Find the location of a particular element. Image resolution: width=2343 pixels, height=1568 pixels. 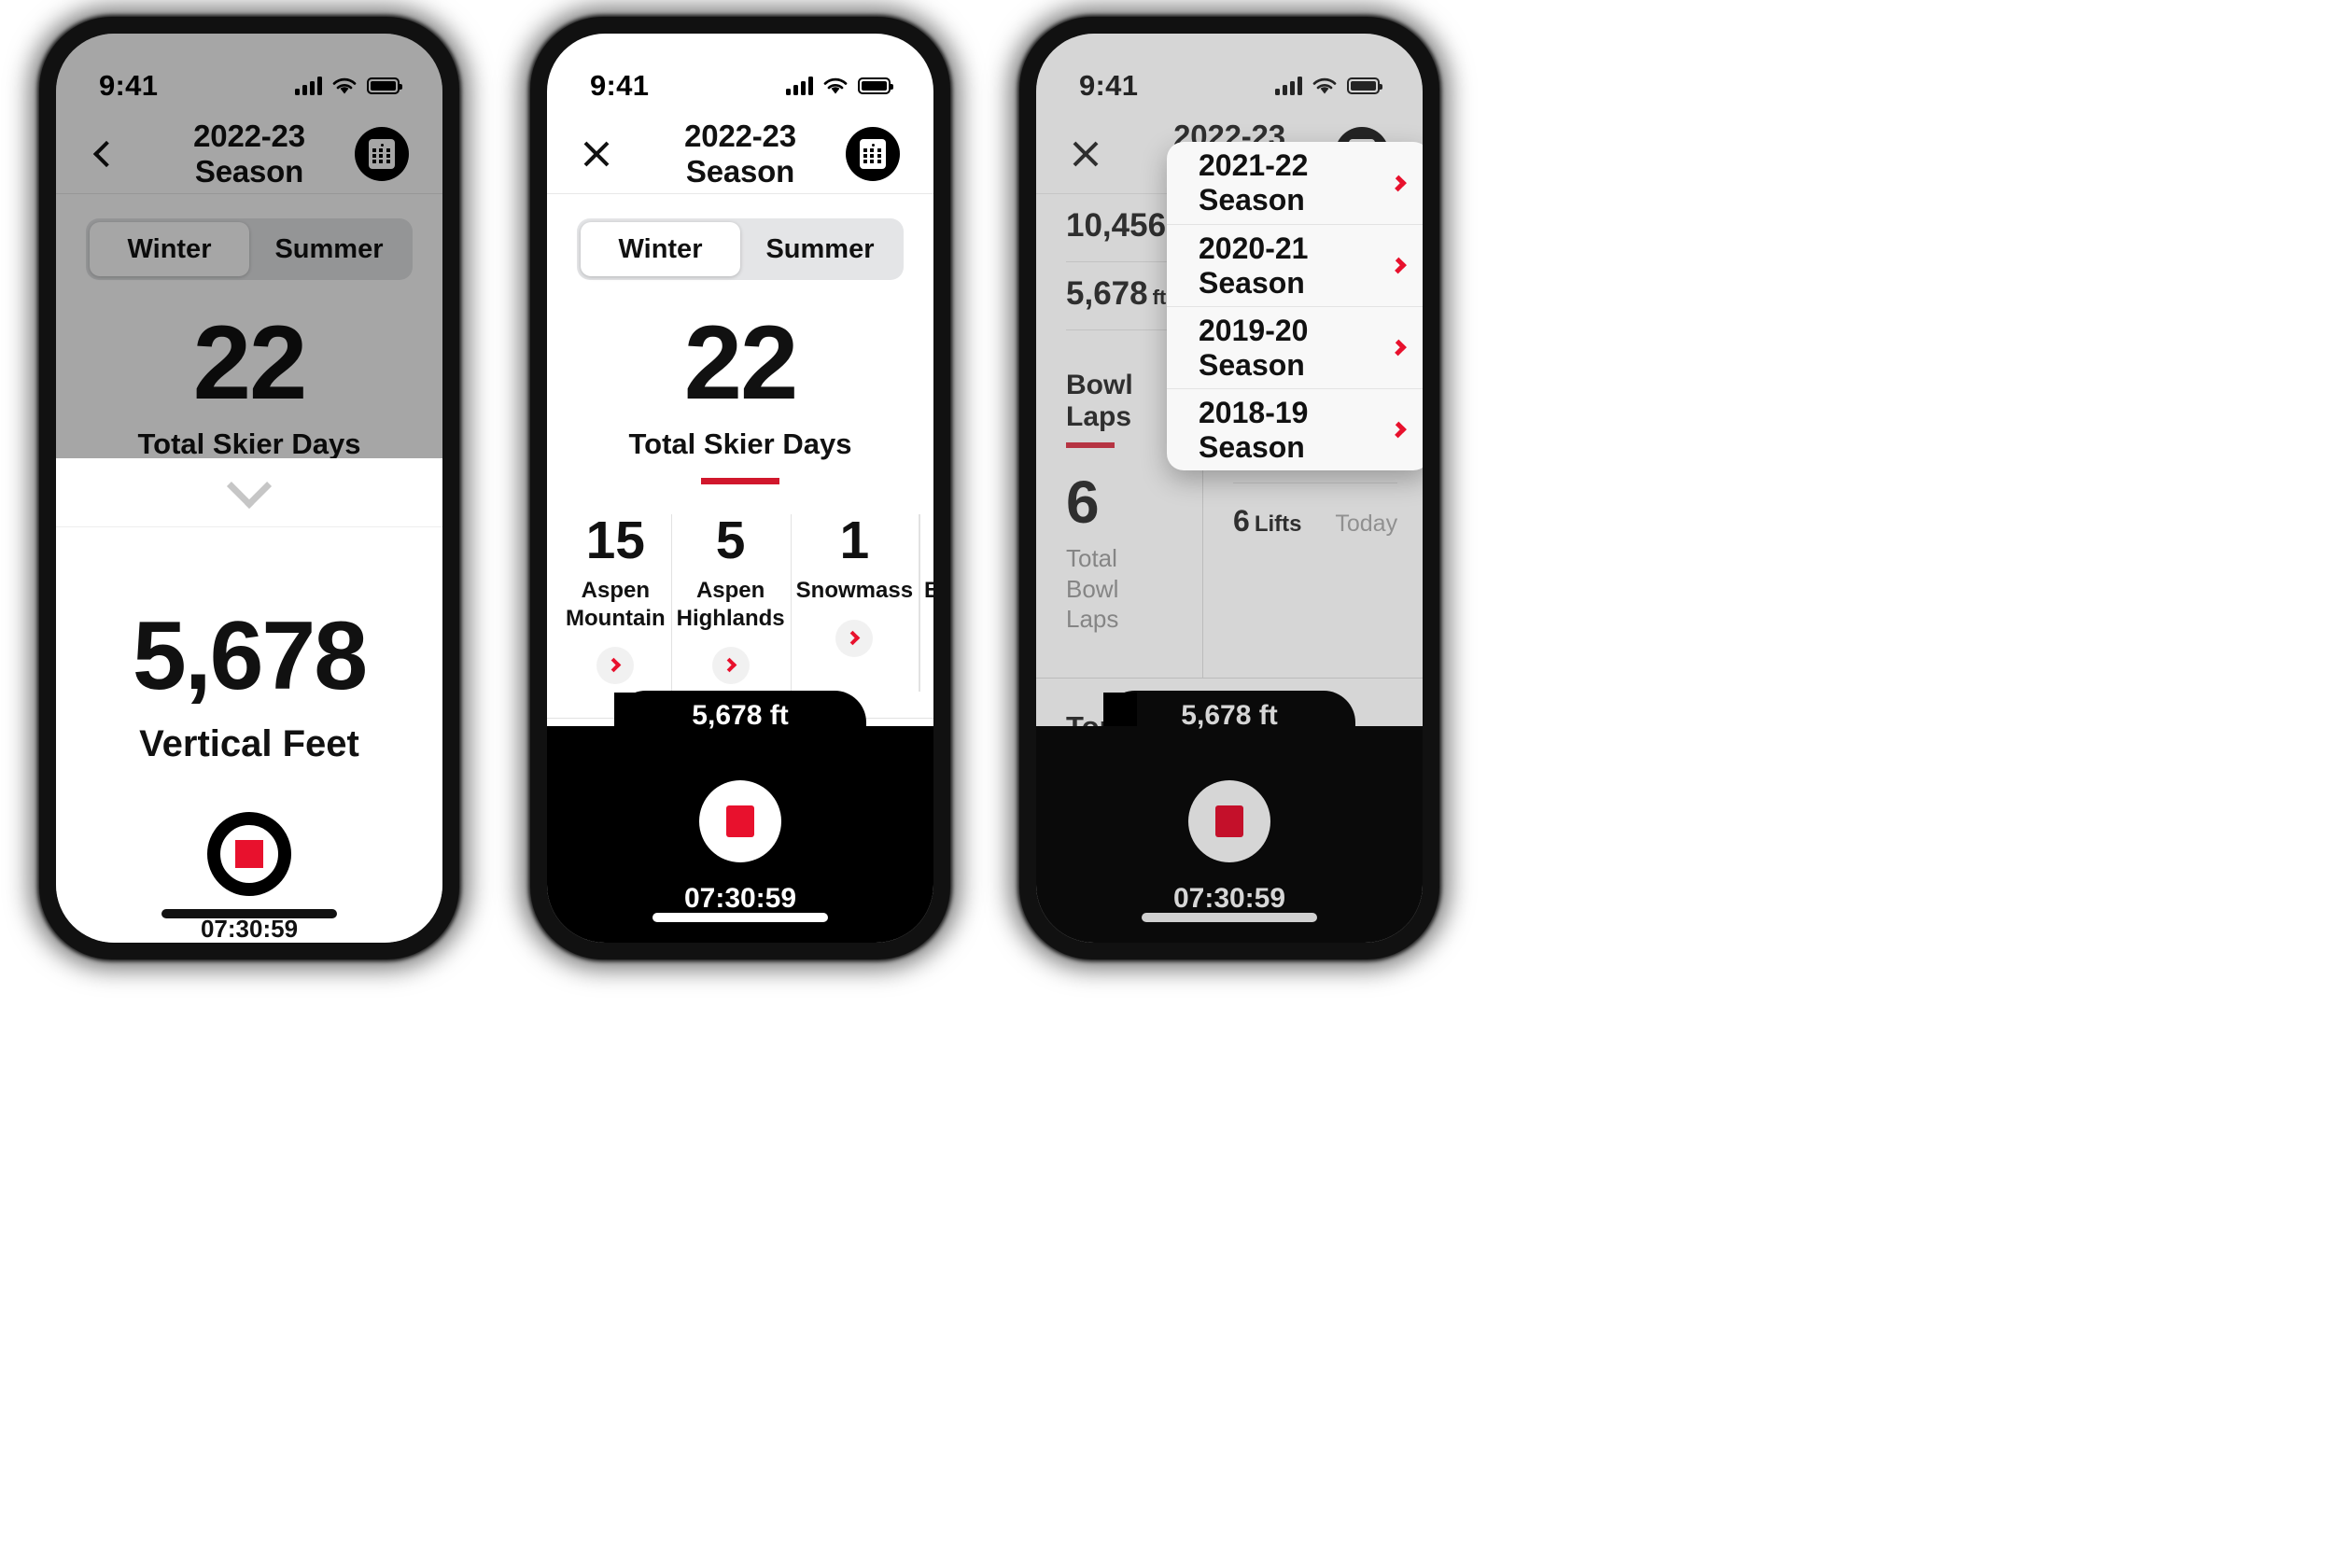

bowl-sub-line2: Bowl Laps is located at coordinates (1092, 604).